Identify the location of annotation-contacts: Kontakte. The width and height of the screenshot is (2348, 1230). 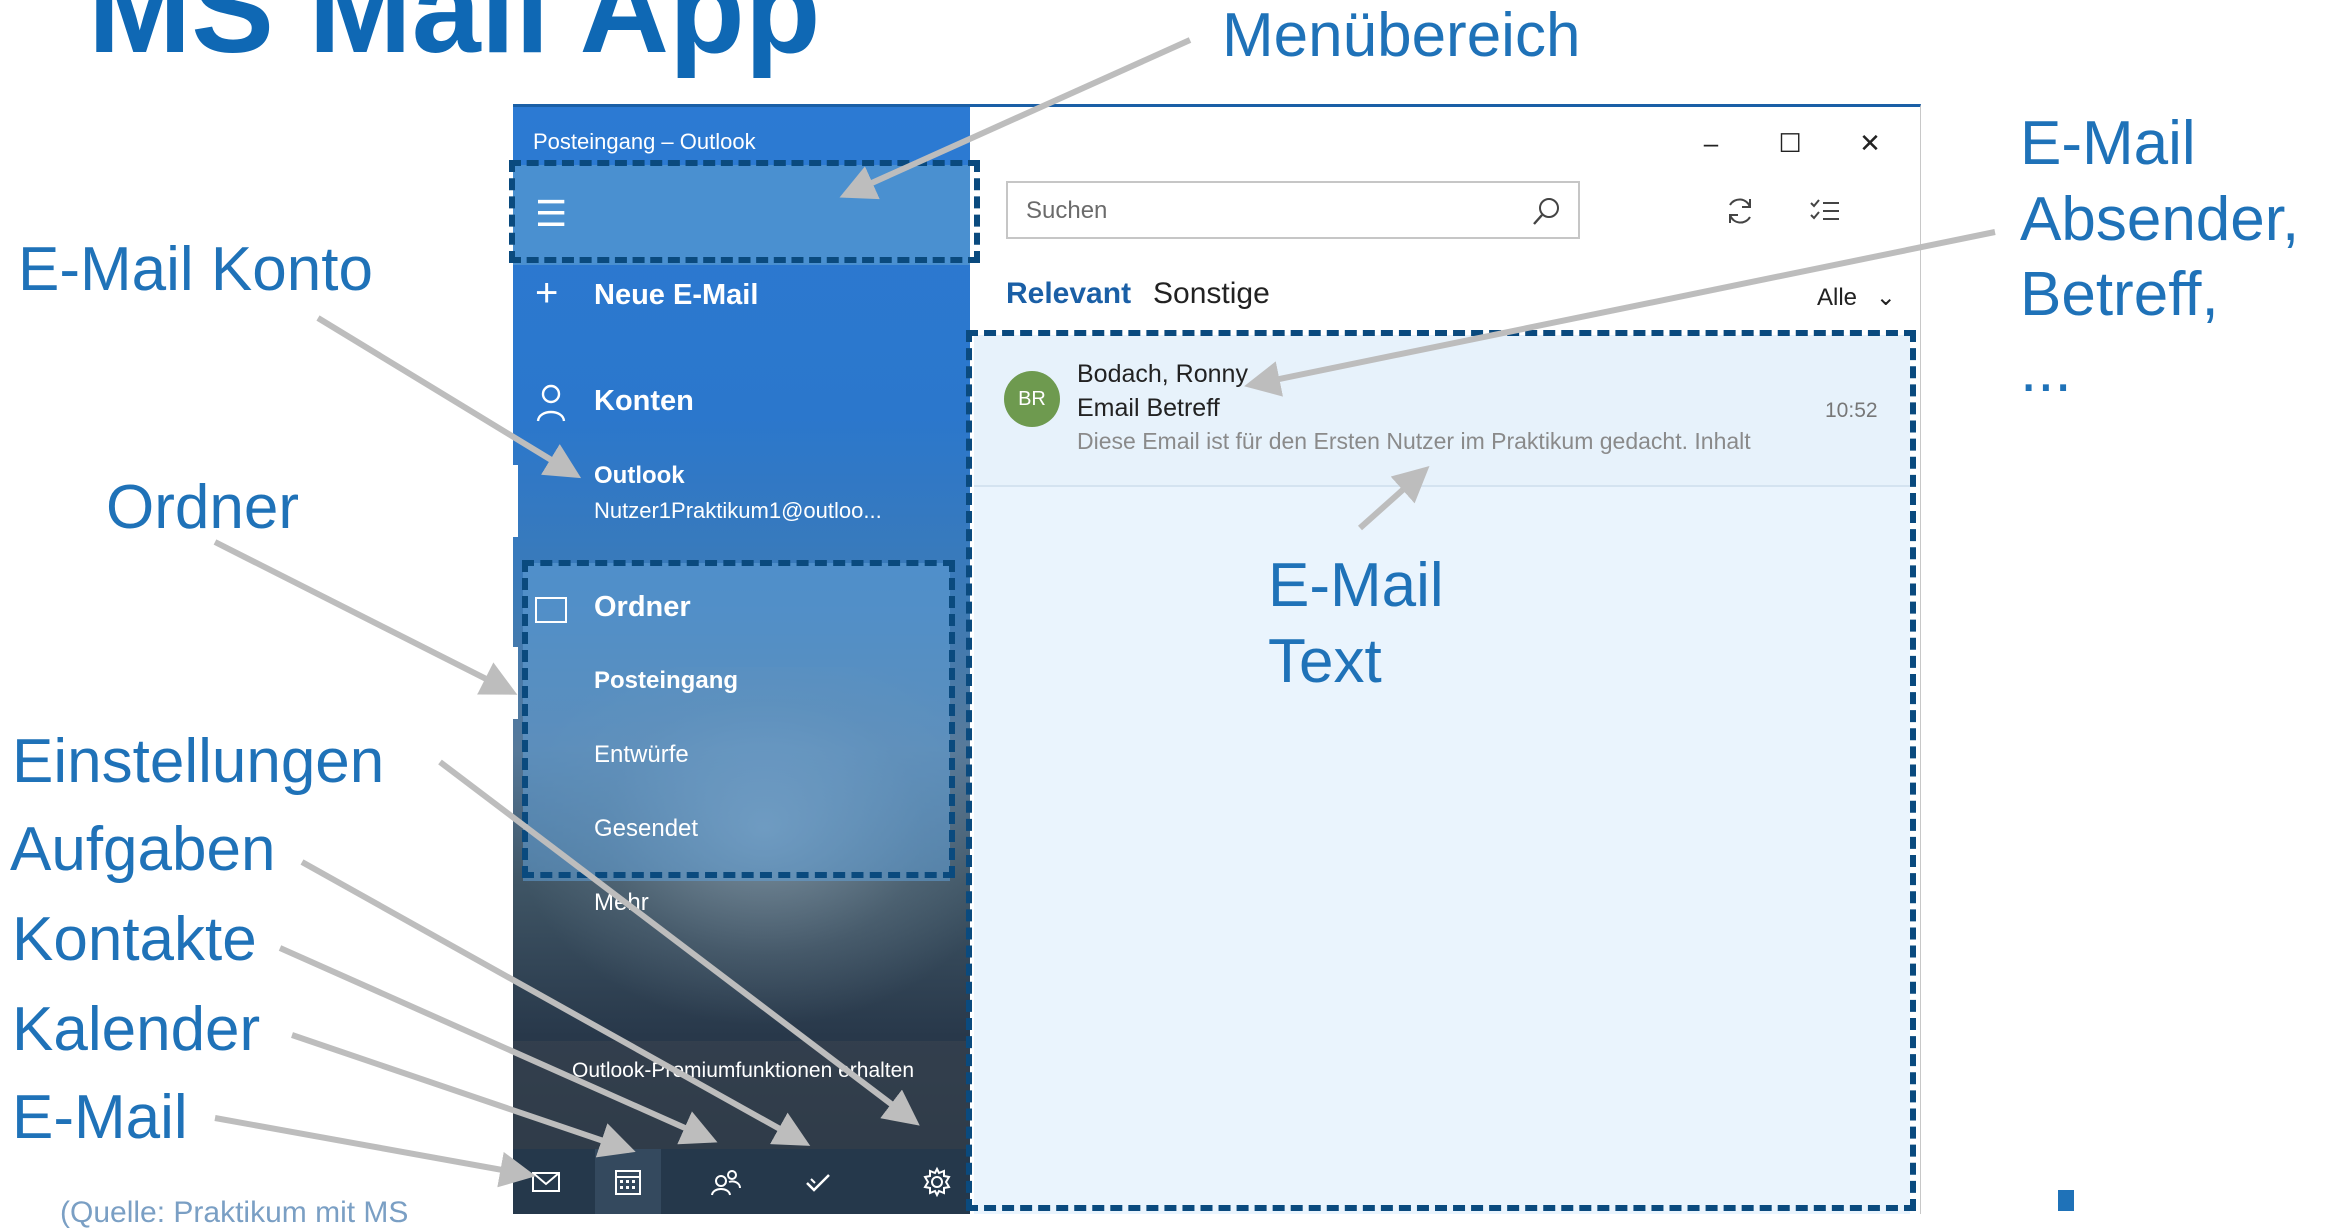
(134, 939).